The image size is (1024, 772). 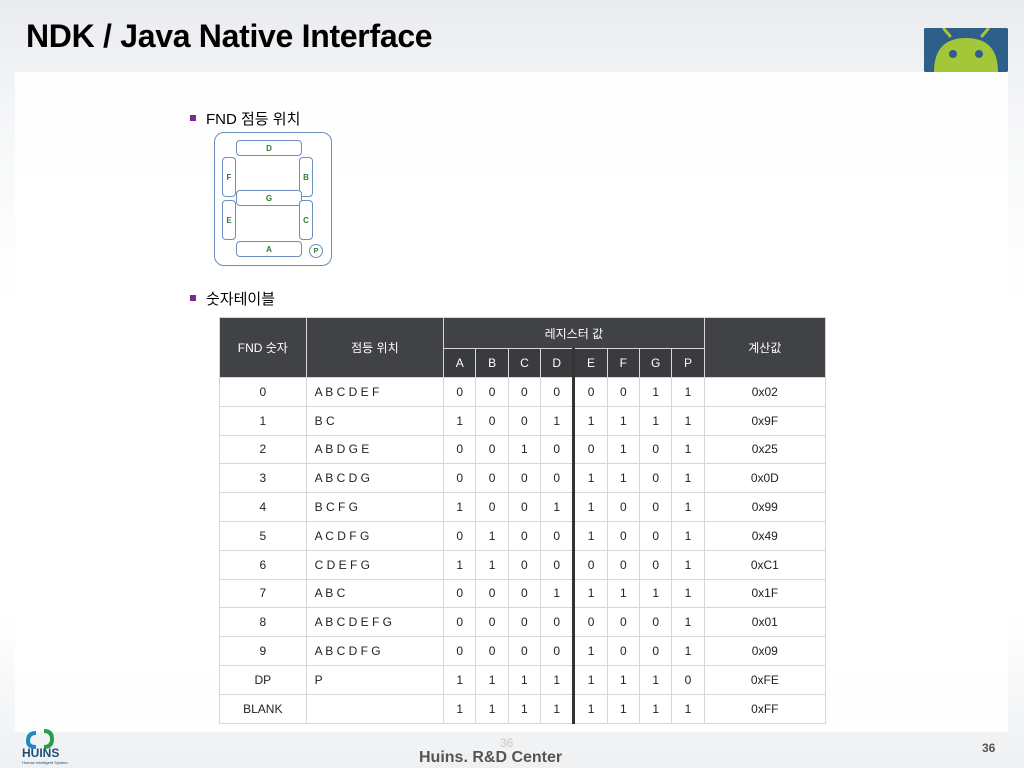 I want to click on cell-position: A B D G E, so click(x=375, y=449).